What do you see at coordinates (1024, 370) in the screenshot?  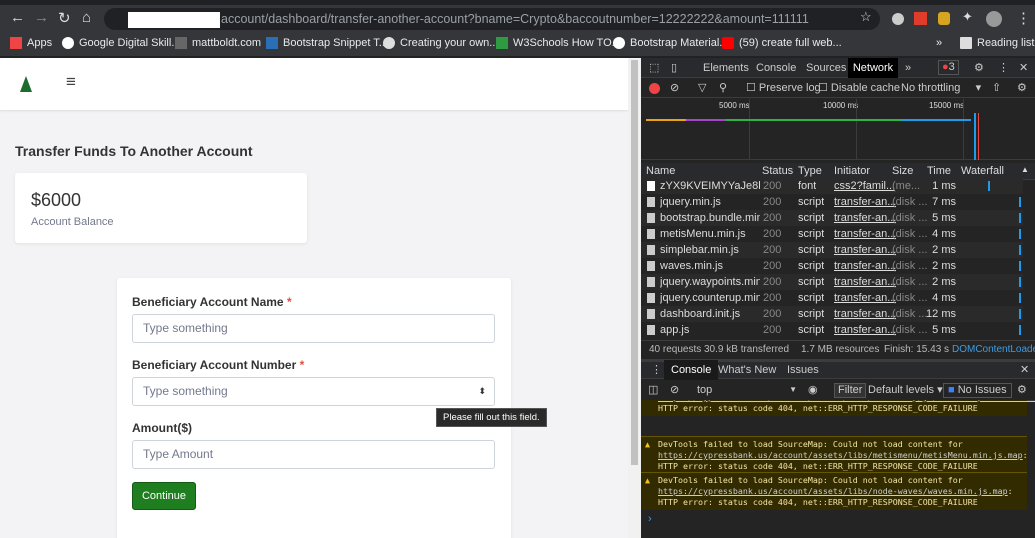 I see `close-drawer-icon: ✕` at bounding box center [1024, 370].